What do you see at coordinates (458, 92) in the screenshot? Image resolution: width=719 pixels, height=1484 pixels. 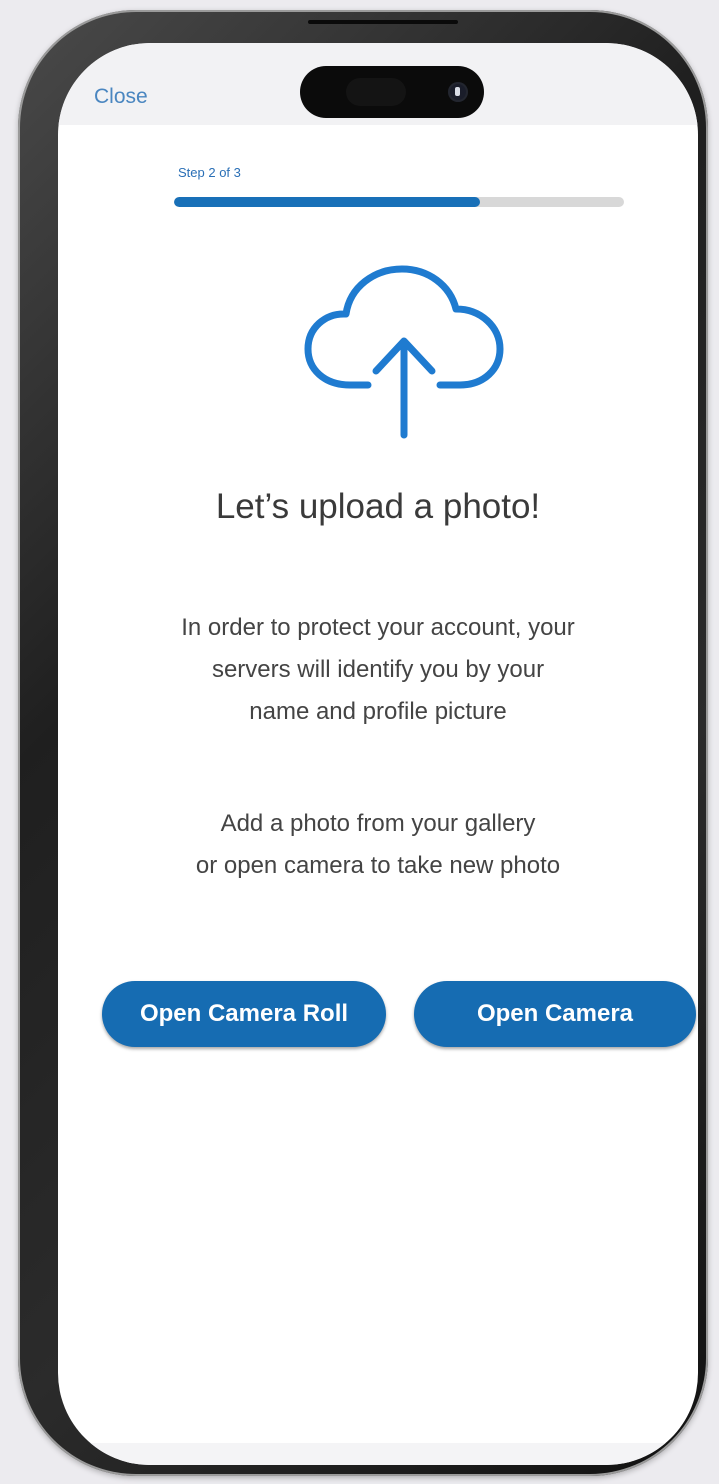 I see `front-camera-icon` at bounding box center [458, 92].